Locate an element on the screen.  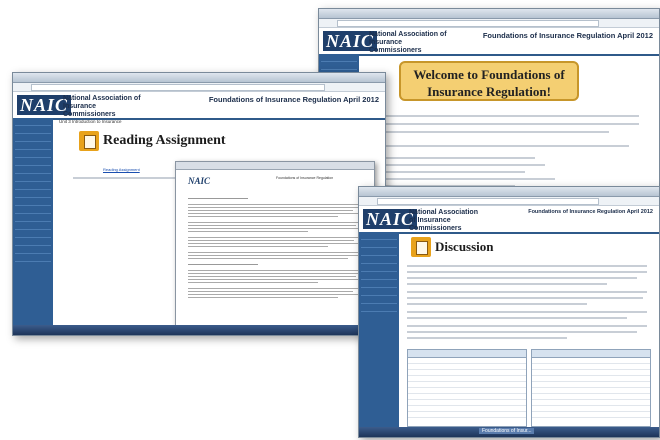
reading-heading: Reading Assignment is located at coordinates (164, 140).